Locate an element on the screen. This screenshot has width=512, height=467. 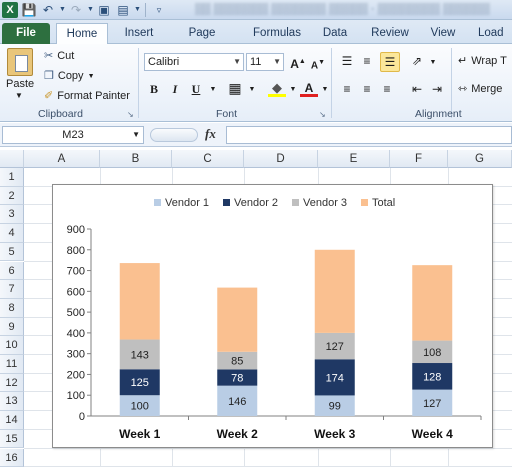
row-header: 5 is located at coordinates (12, 252).